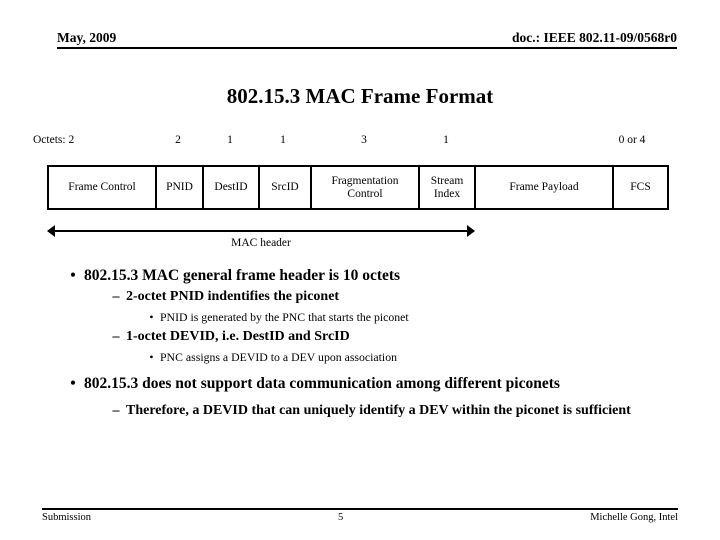 Image resolution: width=720 pixels, height=540 pixels. What do you see at coordinates (261, 243) in the screenshot?
I see `mac-header-label: MAC header` at bounding box center [261, 243].